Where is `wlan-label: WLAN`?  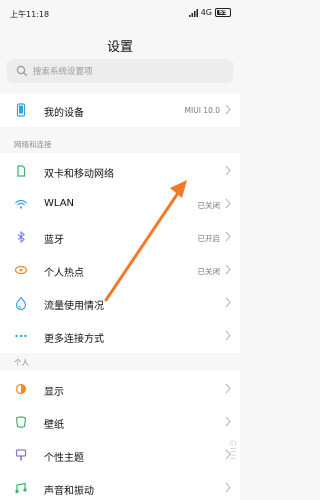
wlan-label: WLAN is located at coordinates (59, 203).